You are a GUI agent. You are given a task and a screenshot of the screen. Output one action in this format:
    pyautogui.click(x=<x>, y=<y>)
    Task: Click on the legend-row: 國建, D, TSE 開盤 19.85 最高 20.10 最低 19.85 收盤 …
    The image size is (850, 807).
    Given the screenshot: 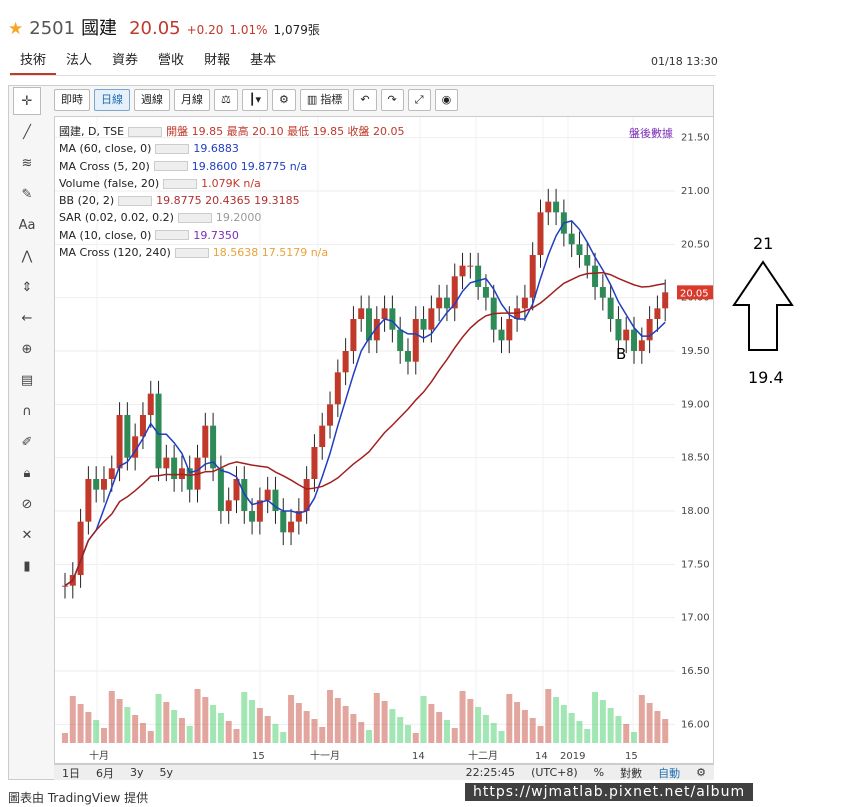 What is the action you would take?
    pyautogui.click(x=232, y=131)
    